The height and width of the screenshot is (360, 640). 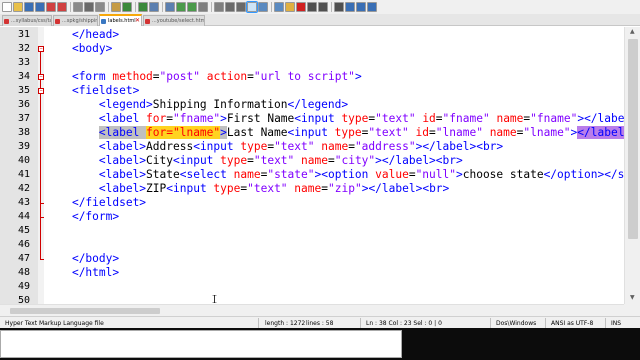 I want to click on code-text: <fieldset>, so click(x=92, y=91).